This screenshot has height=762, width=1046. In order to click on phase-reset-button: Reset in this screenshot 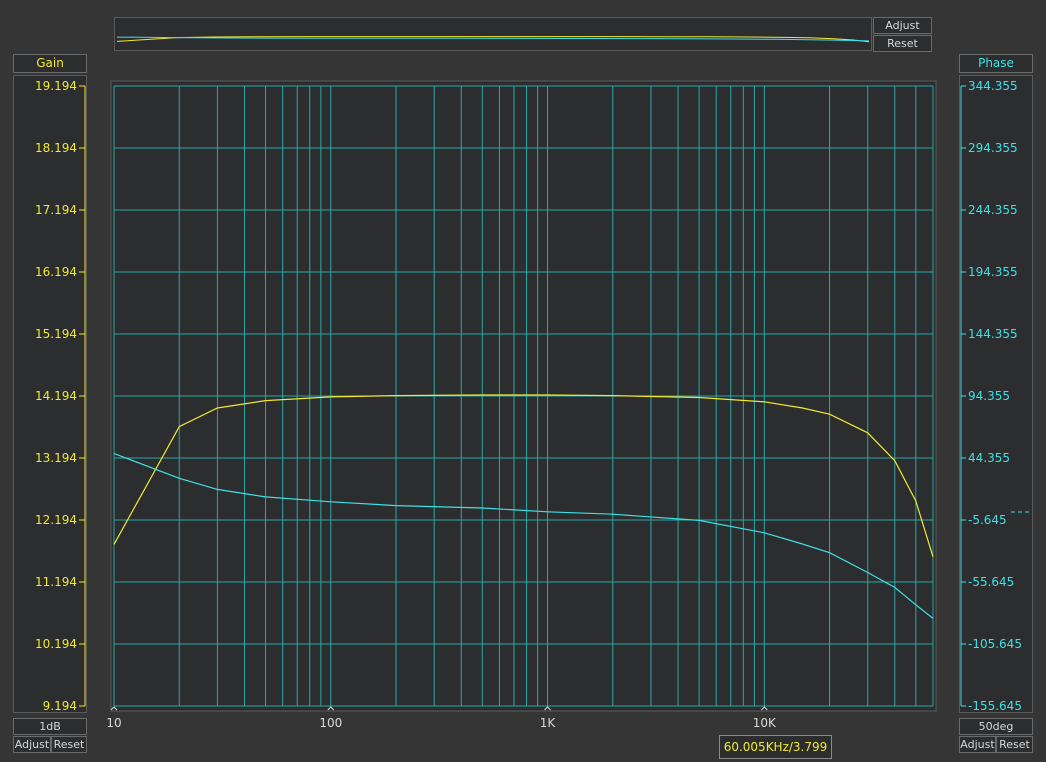, I will do `click(1014, 744)`.